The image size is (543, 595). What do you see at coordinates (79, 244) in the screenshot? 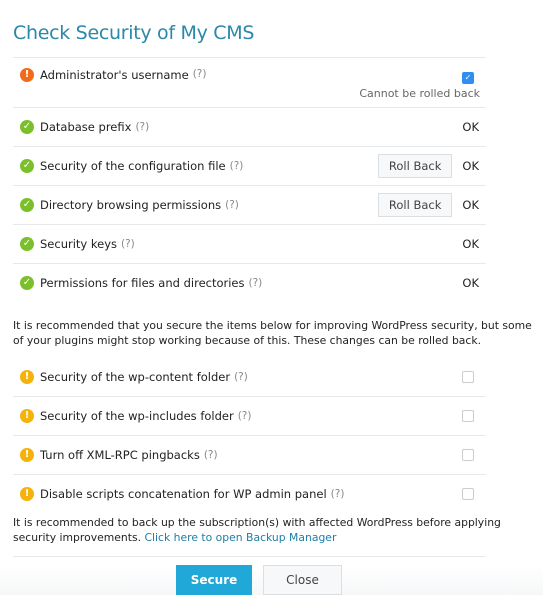
I see `item-label: Security keys` at bounding box center [79, 244].